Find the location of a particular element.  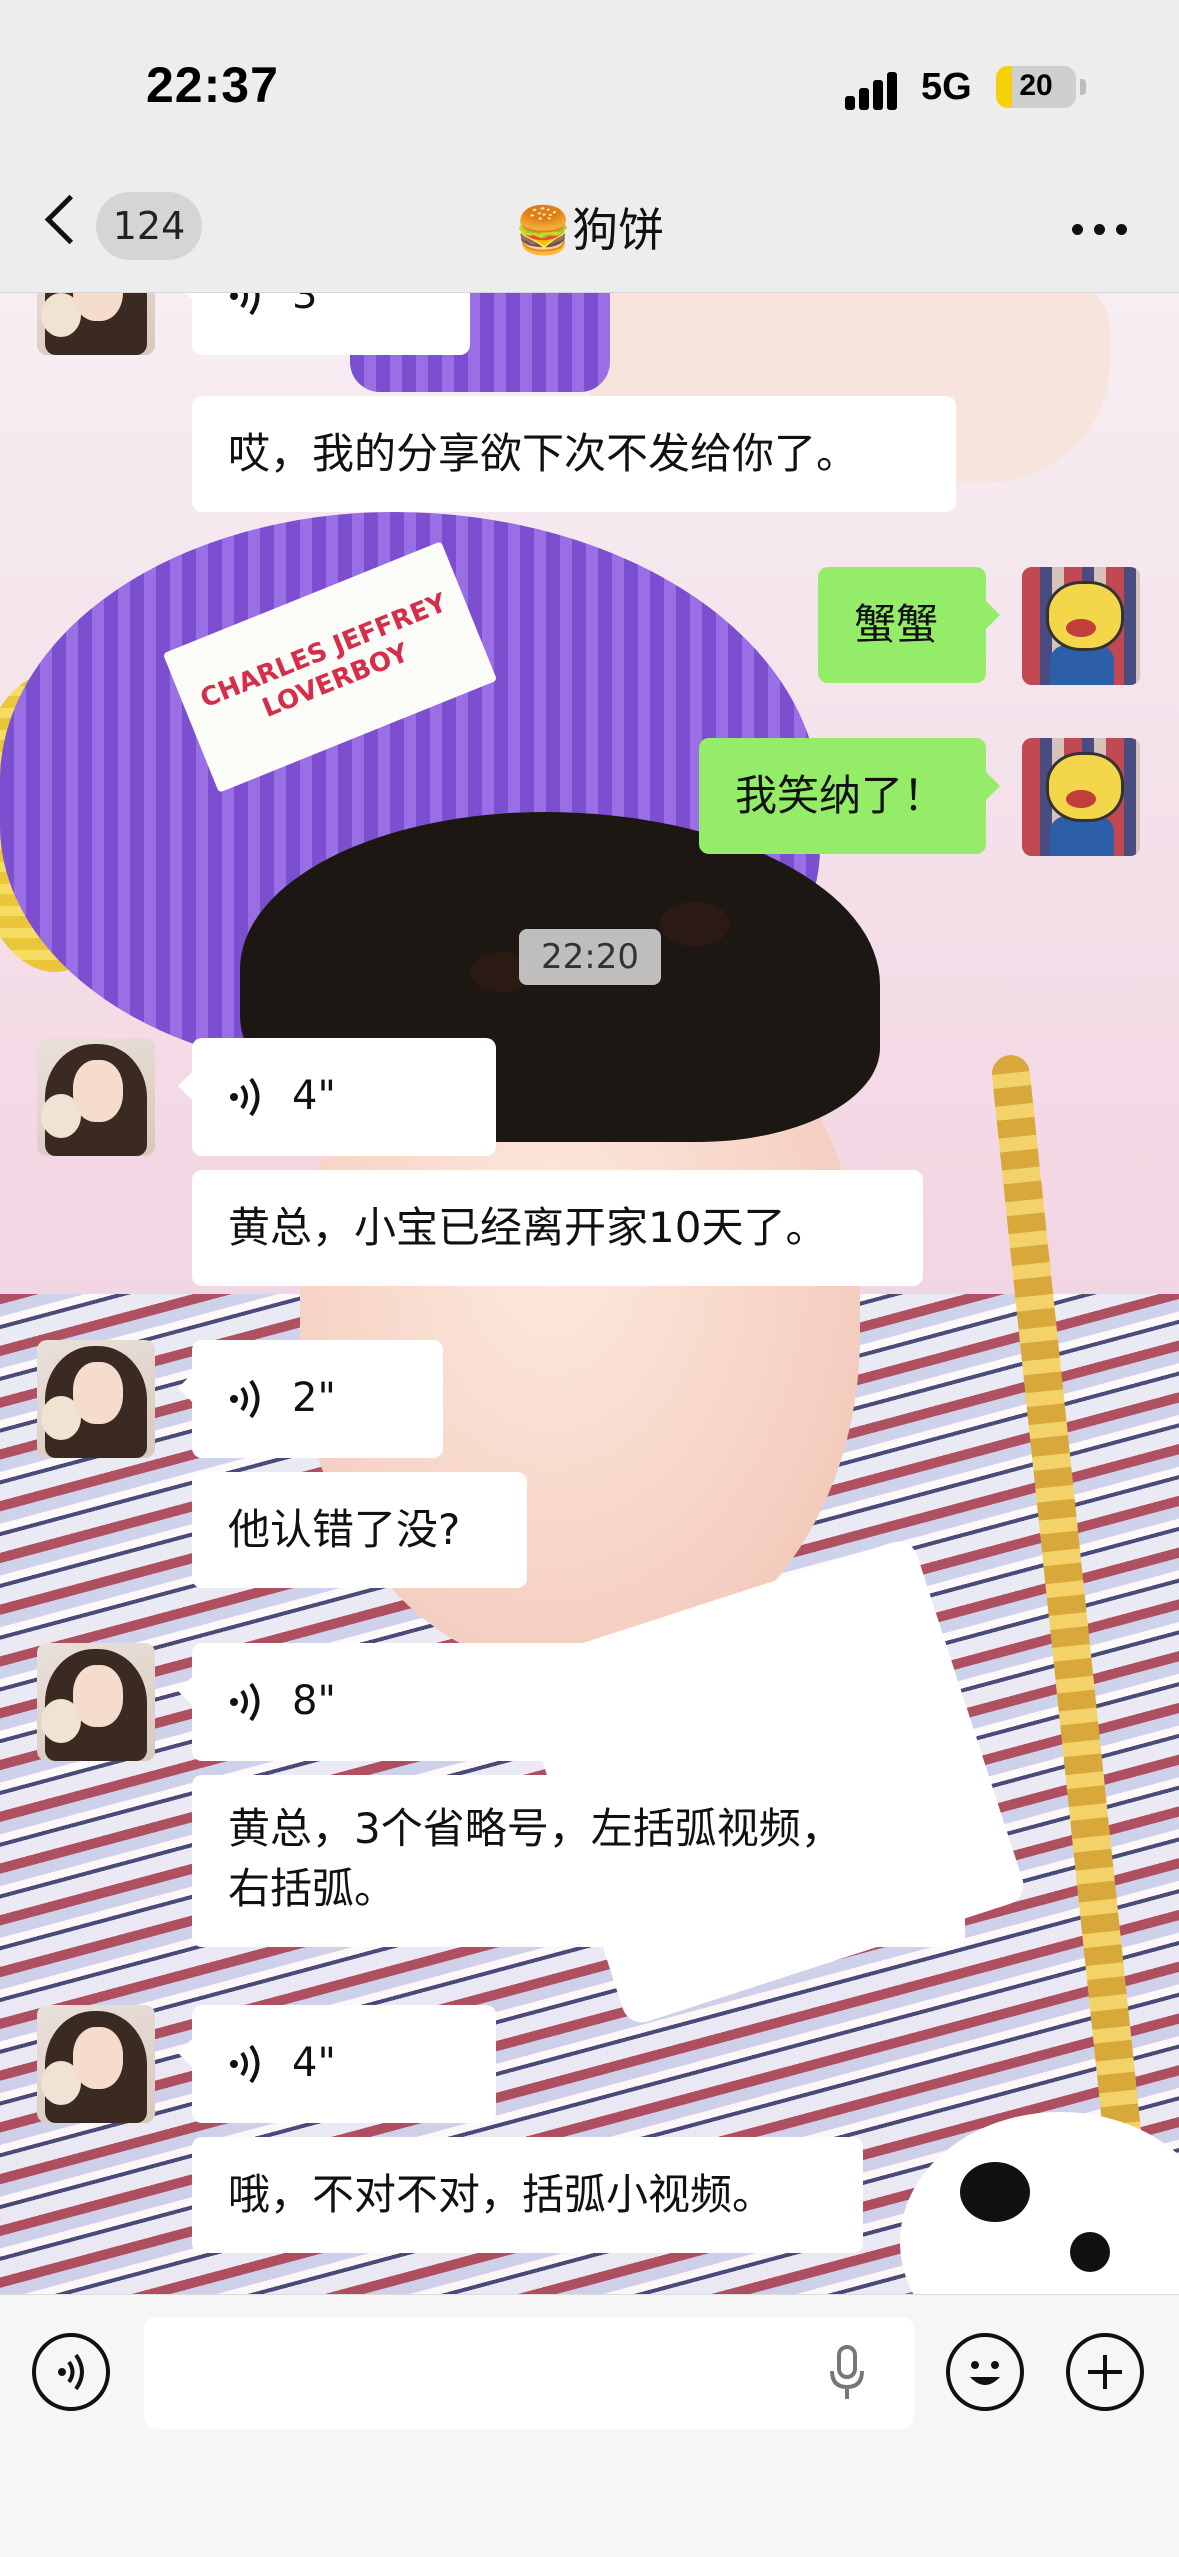

voice-icon is located at coordinates (71, 2372).